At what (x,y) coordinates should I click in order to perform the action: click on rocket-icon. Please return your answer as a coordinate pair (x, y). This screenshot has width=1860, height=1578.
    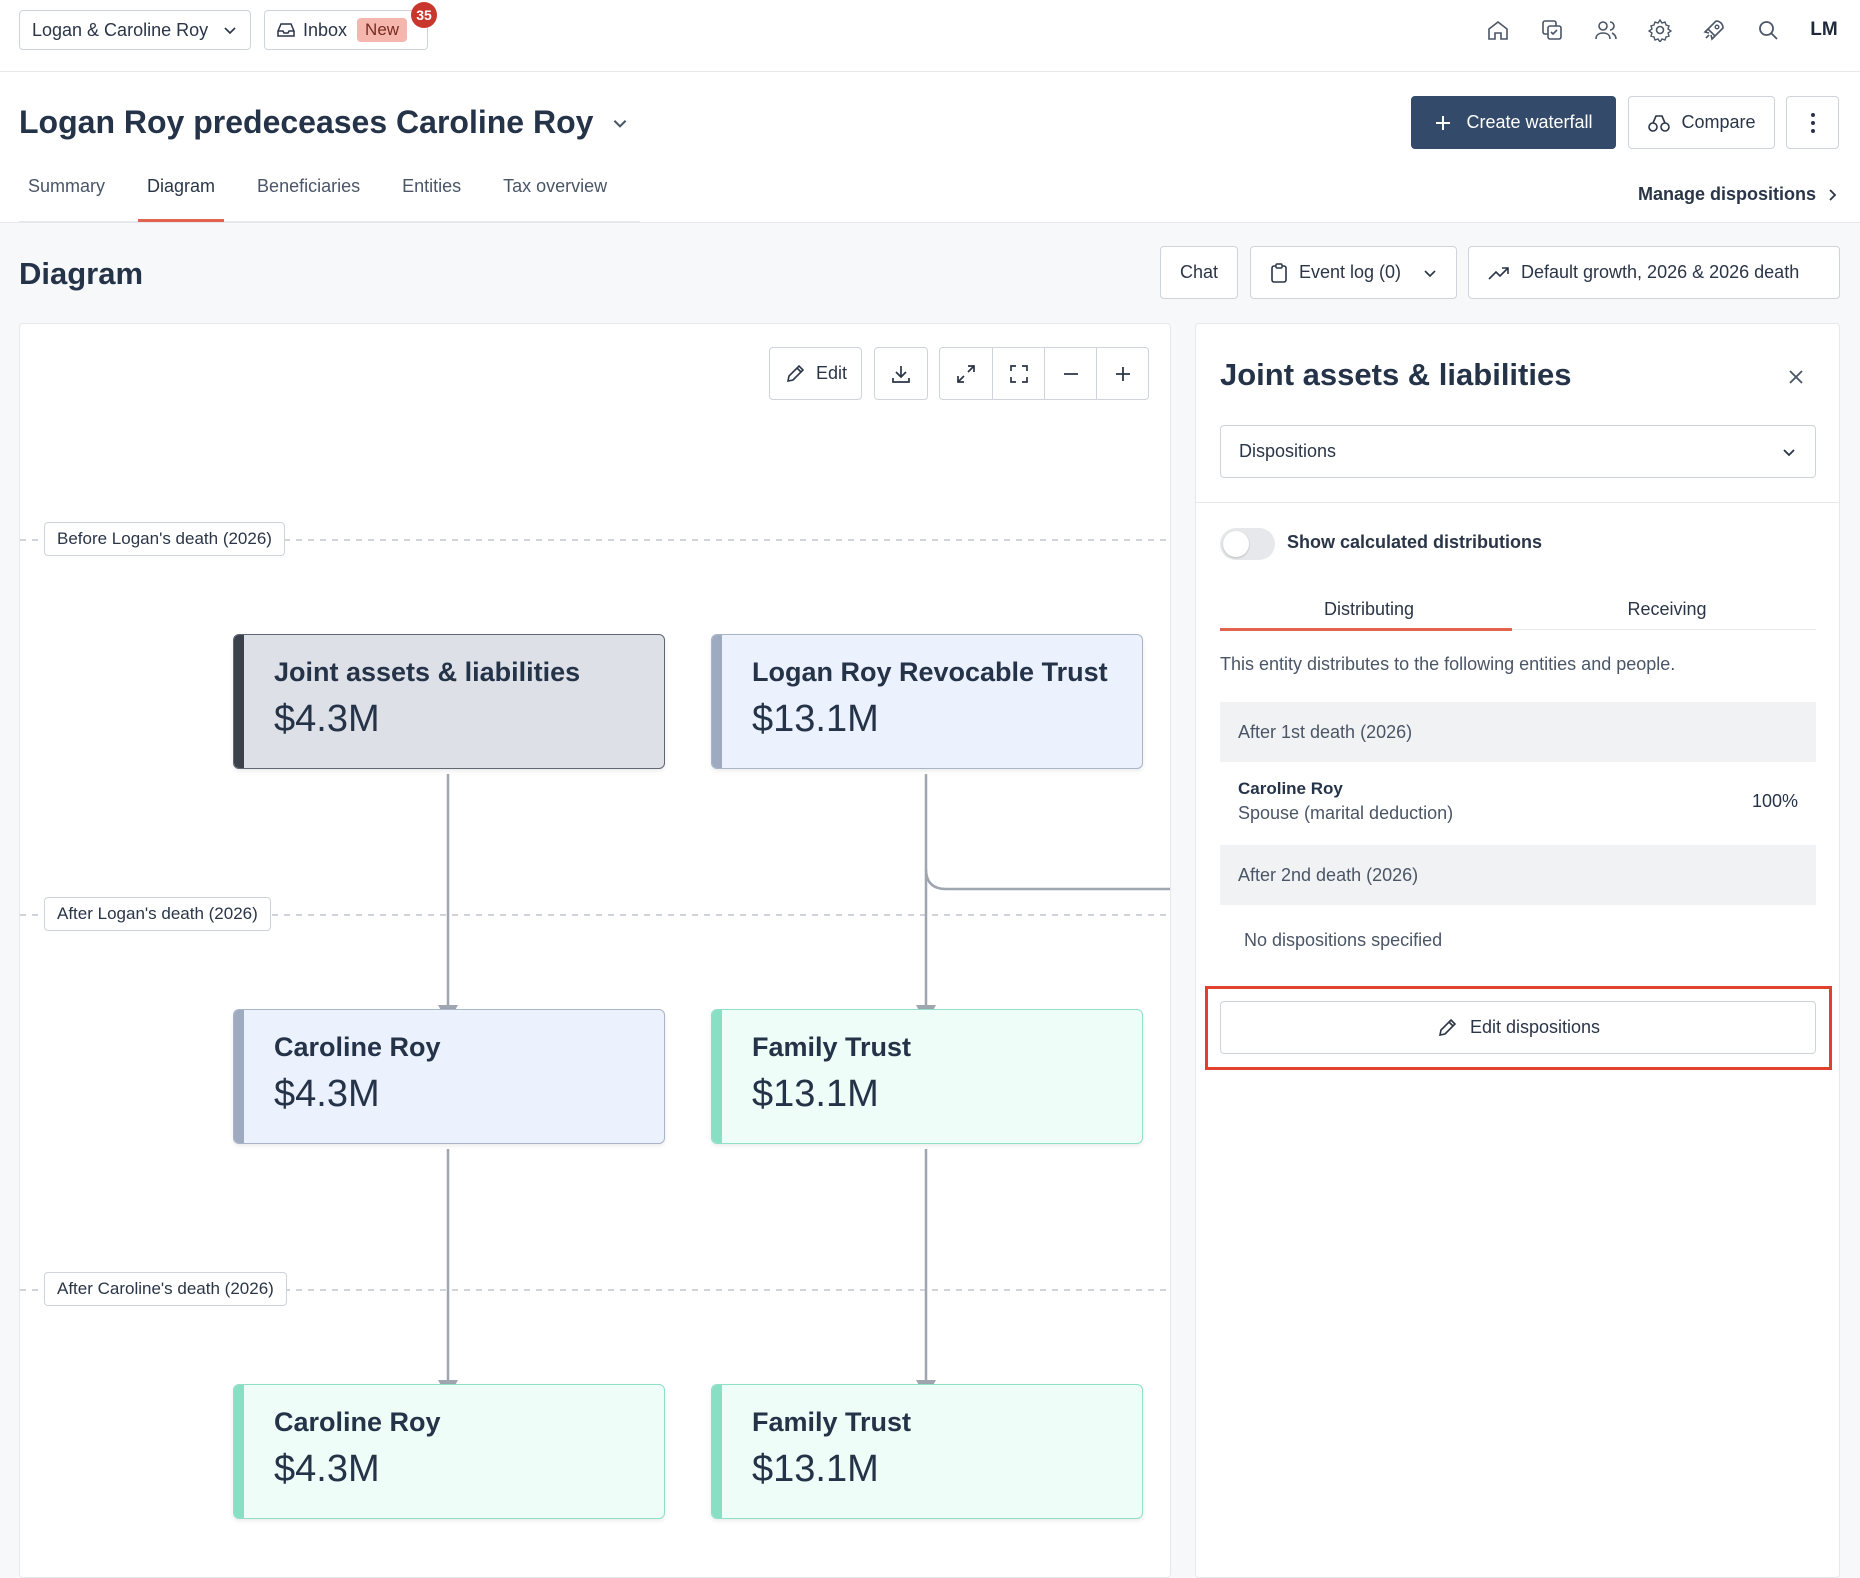
    Looking at the image, I should click on (1714, 30).